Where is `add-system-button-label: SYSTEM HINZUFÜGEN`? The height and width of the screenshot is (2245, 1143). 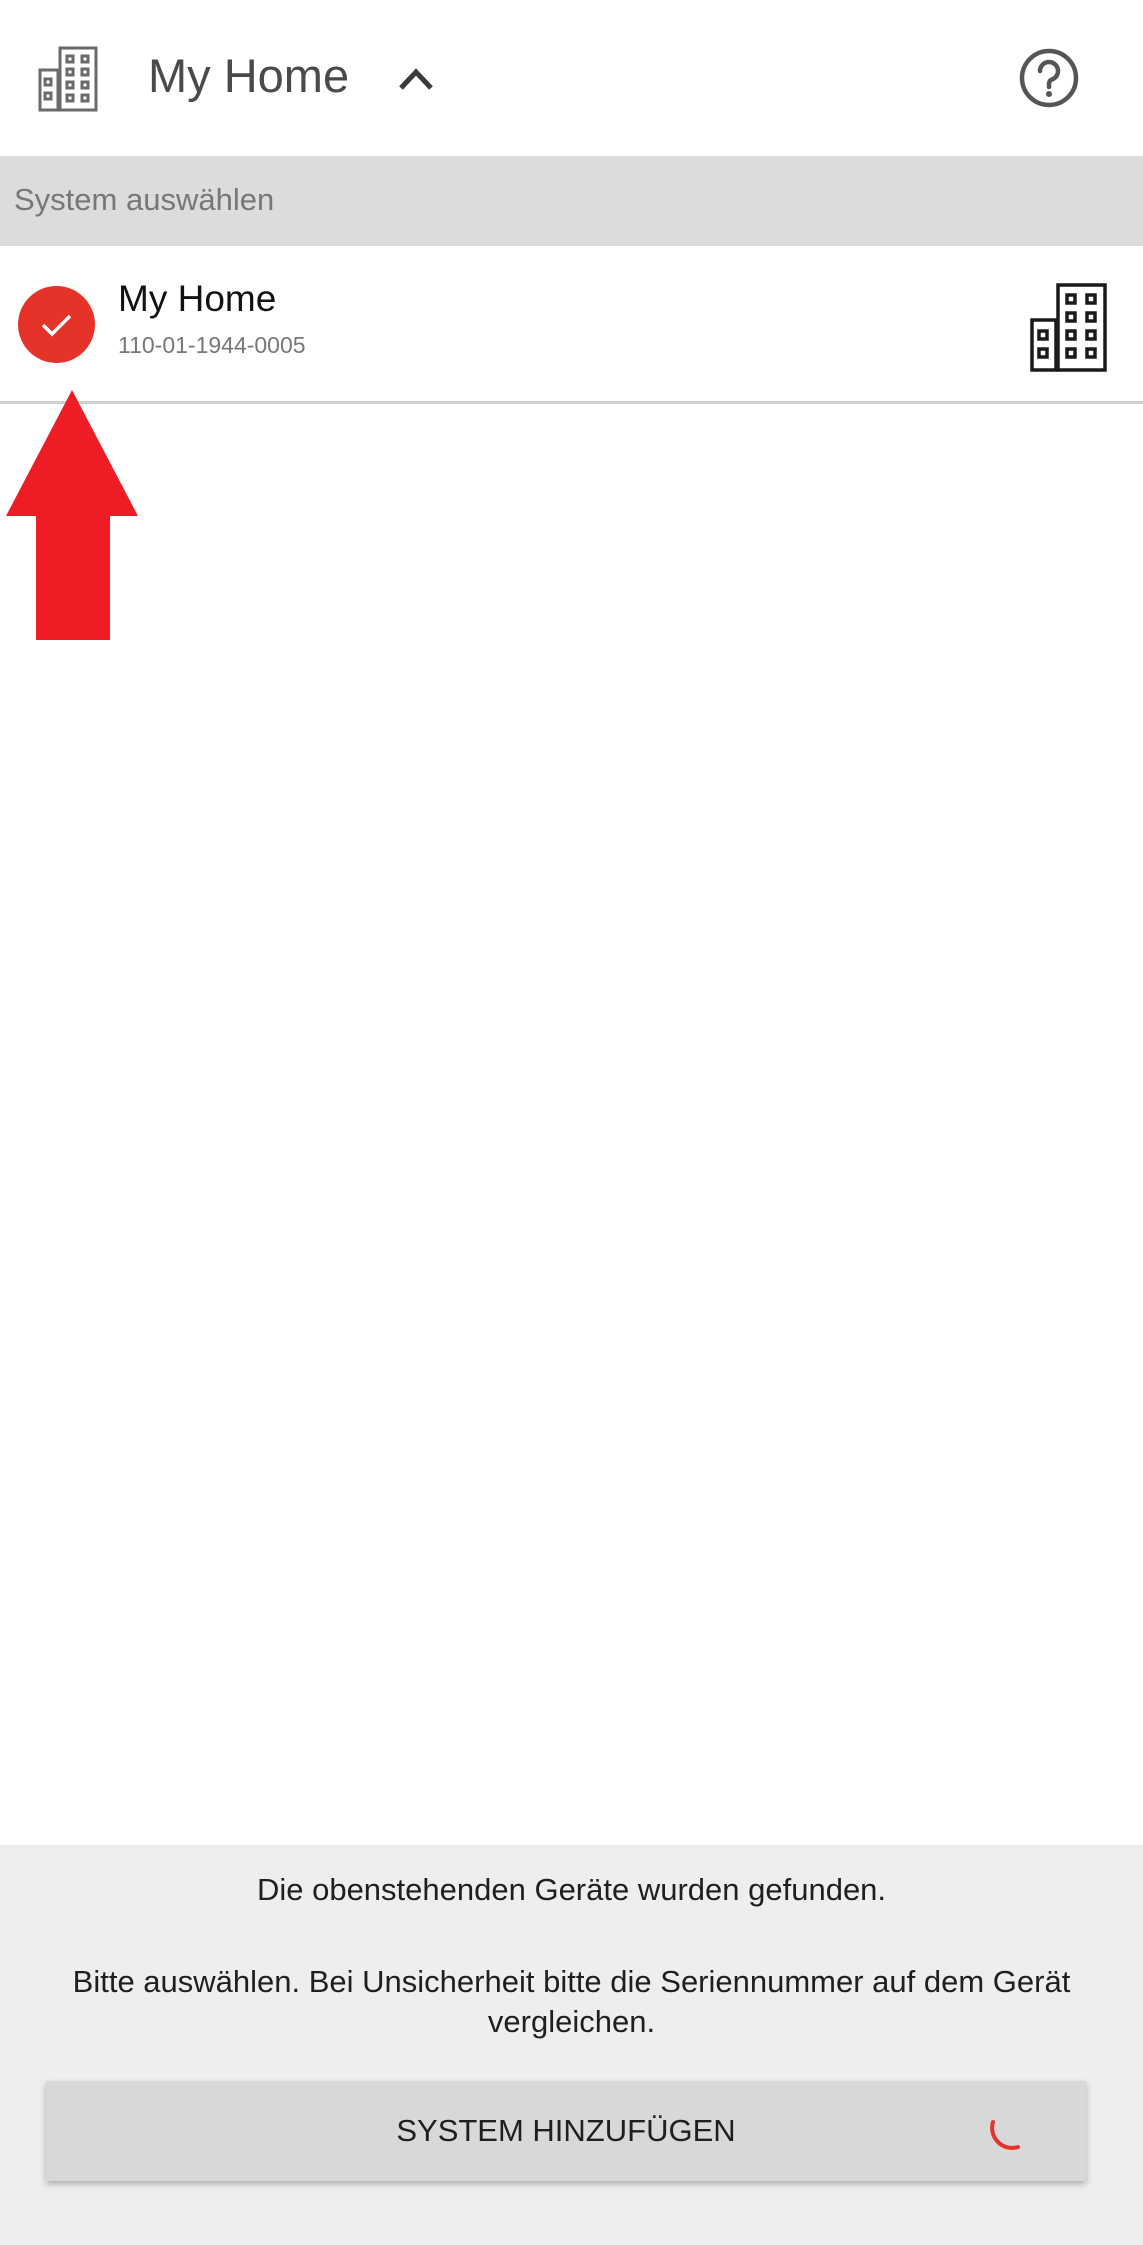
add-system-button-label: SYSTEM HINZUFÜGEN is located at coordinates (566, 2130).